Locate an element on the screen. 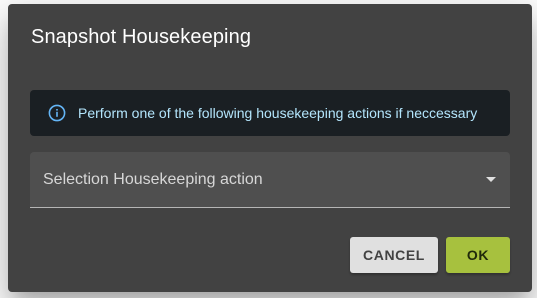  caret-down-icon is located at coordinates (491, 179).